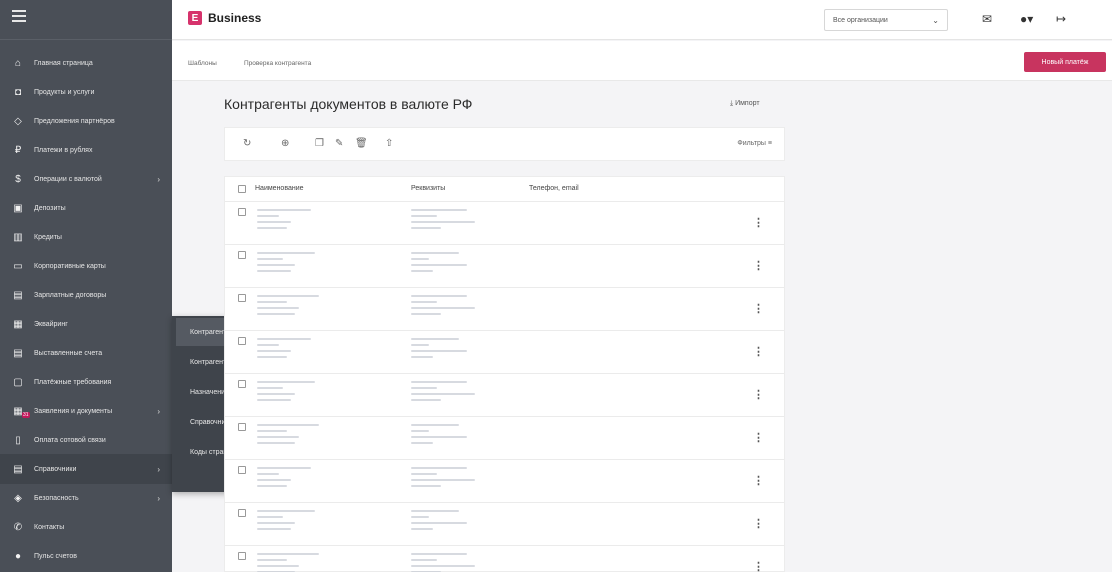  I want to click on sidebar-item: ▤ Выставленные счета, so click(86, 353).